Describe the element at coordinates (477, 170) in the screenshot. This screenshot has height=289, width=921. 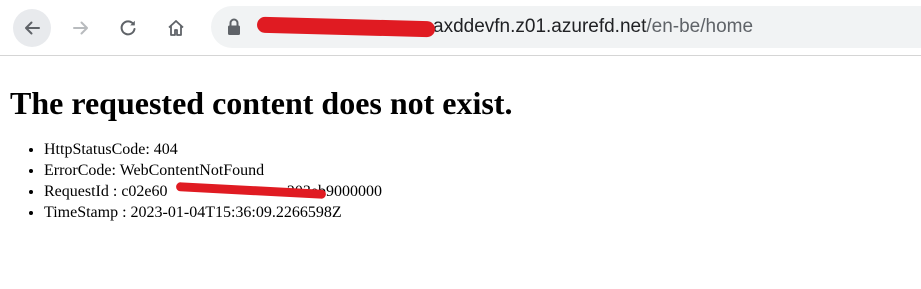
I see `error-code-item: ErrorCode: WebContentNotFound` at that location.